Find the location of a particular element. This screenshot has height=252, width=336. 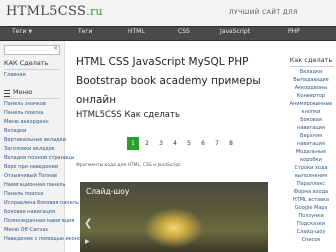

site-logo: HTML5CSS.ru is located at coordinates (54, 11).